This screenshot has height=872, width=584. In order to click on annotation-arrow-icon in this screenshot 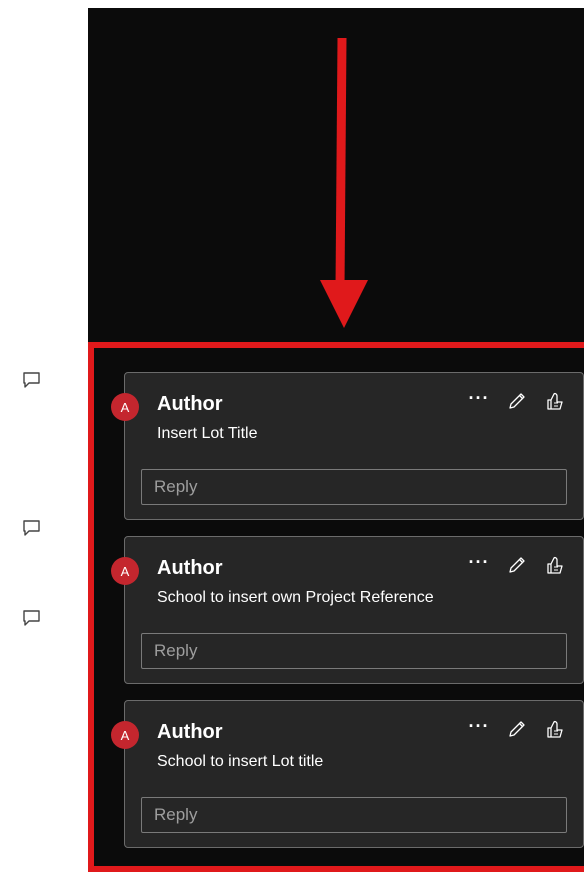, I will do `click(344, 182)`.